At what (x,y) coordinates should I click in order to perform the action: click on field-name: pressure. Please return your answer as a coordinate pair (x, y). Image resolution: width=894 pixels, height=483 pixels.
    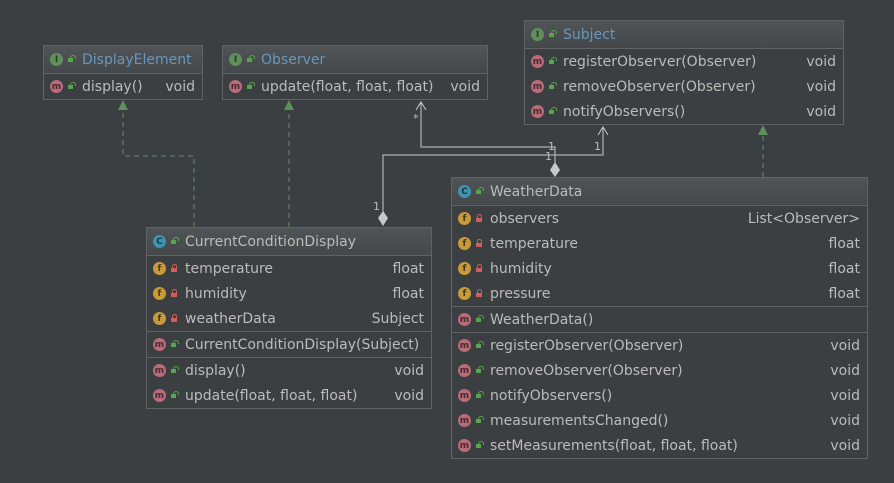
    Looking at the image, I should click on (520, 293).